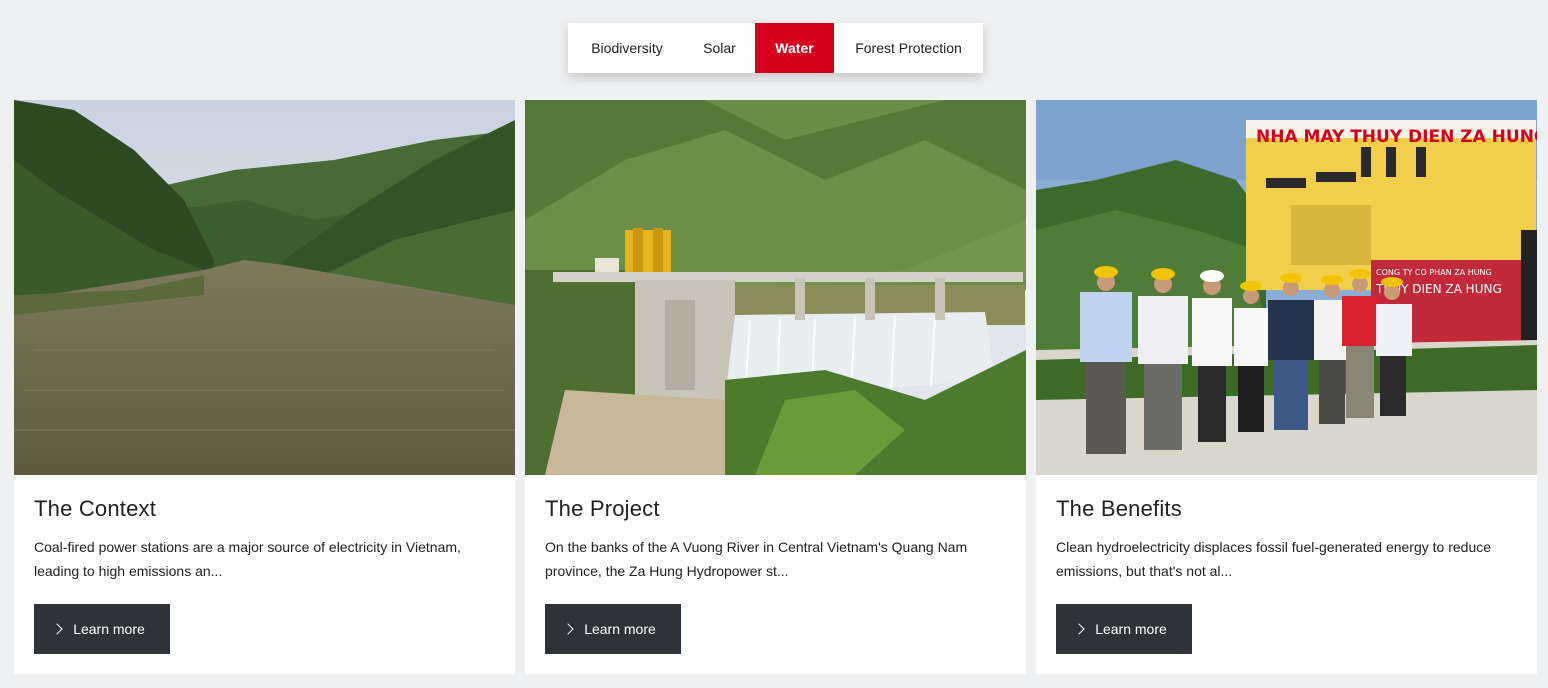  Describe the element at coordinates (719, 48) in the screenshot. I see `tab-solar: Solar` at that location.